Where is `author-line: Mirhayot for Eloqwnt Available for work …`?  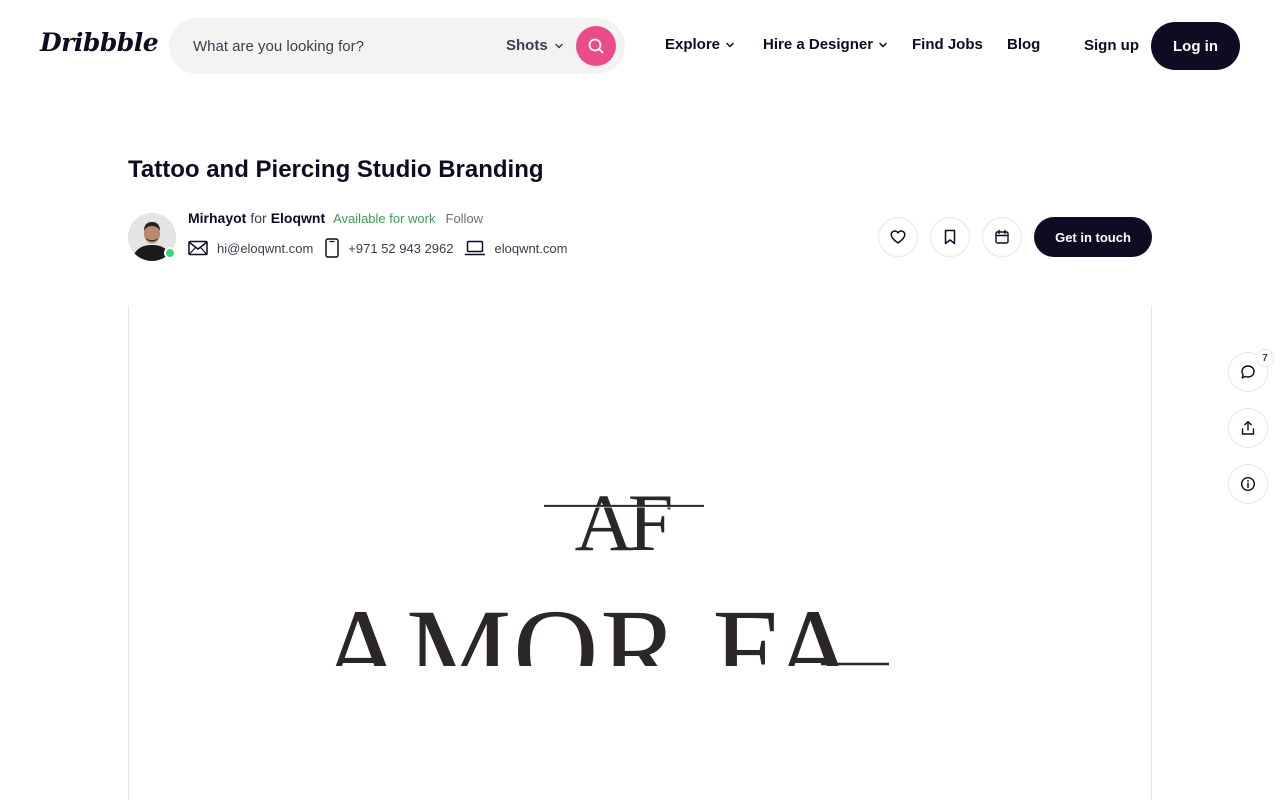 author-line: Mirhayot for Eloqwnt Available for work … is located at coordinates (335, 218).